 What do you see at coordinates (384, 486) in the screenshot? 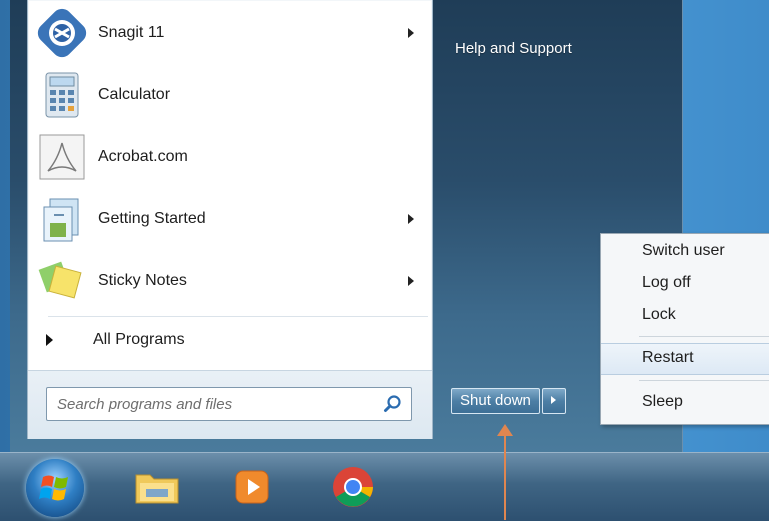
I see `taskbar` at bounding box center [384, 486].